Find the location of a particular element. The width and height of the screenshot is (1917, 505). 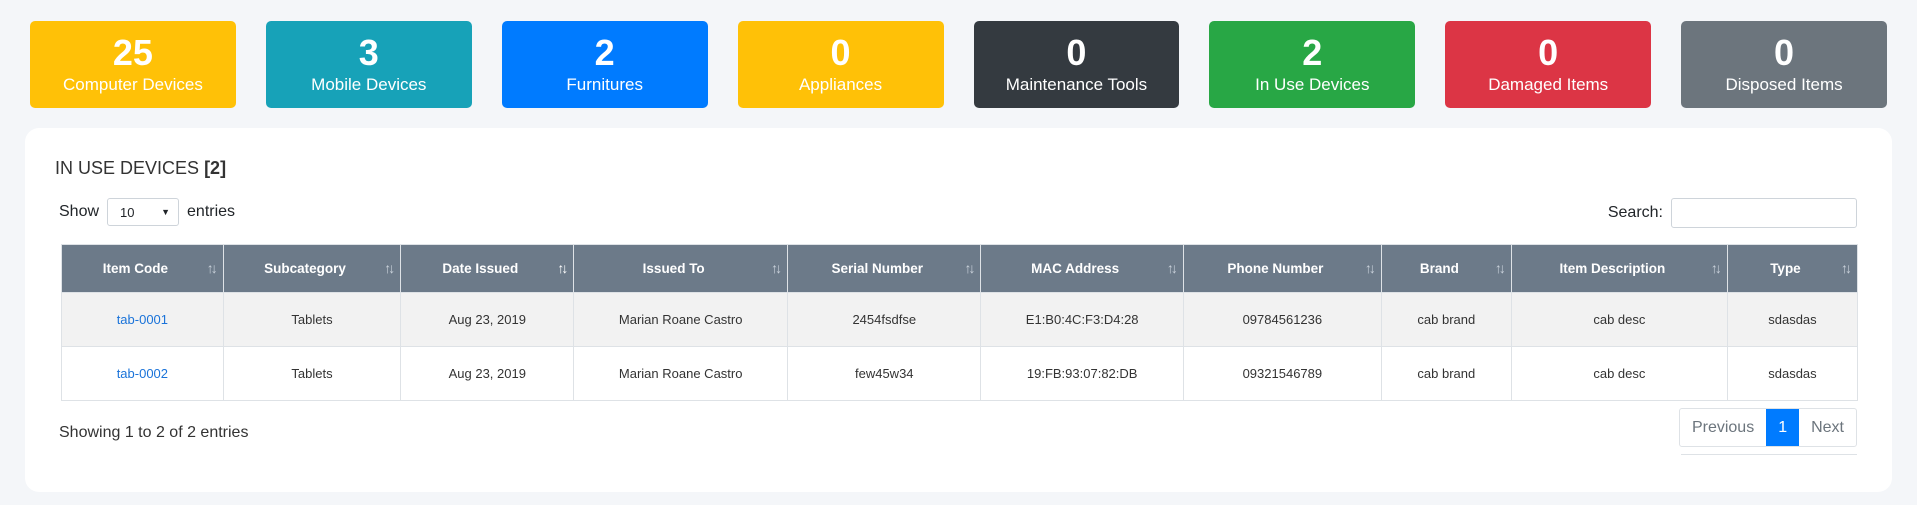

col-mac-address: MAC Address ↑↓ is located at coordinates (1082, 268).